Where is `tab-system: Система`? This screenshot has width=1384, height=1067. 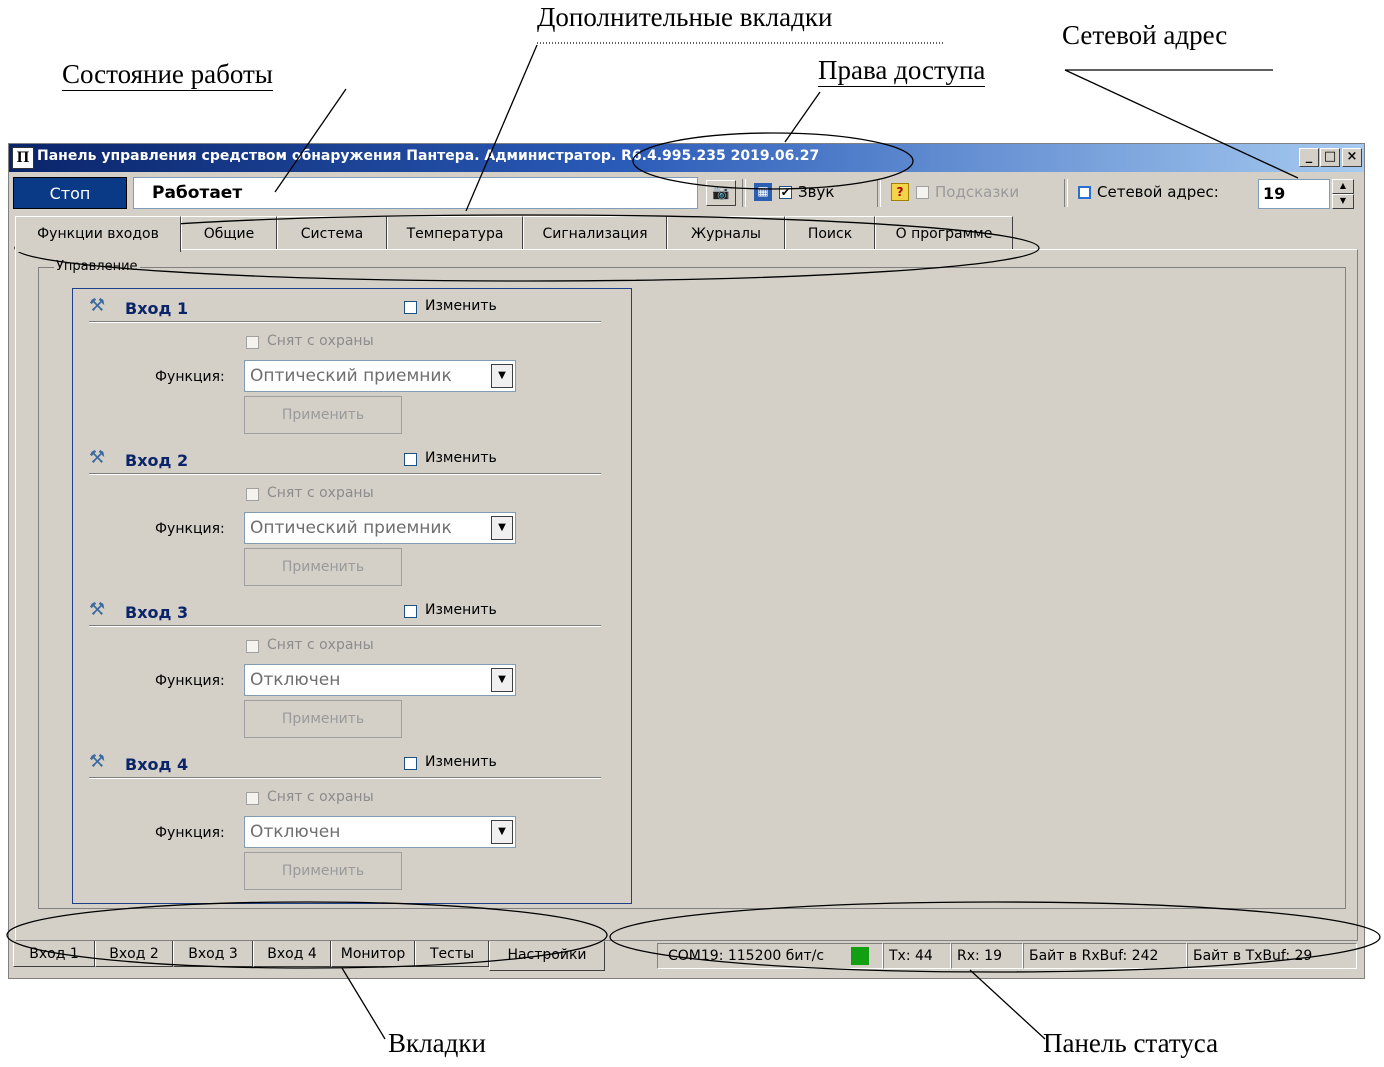
tab-system: Система is located at coordinates (332, 233).